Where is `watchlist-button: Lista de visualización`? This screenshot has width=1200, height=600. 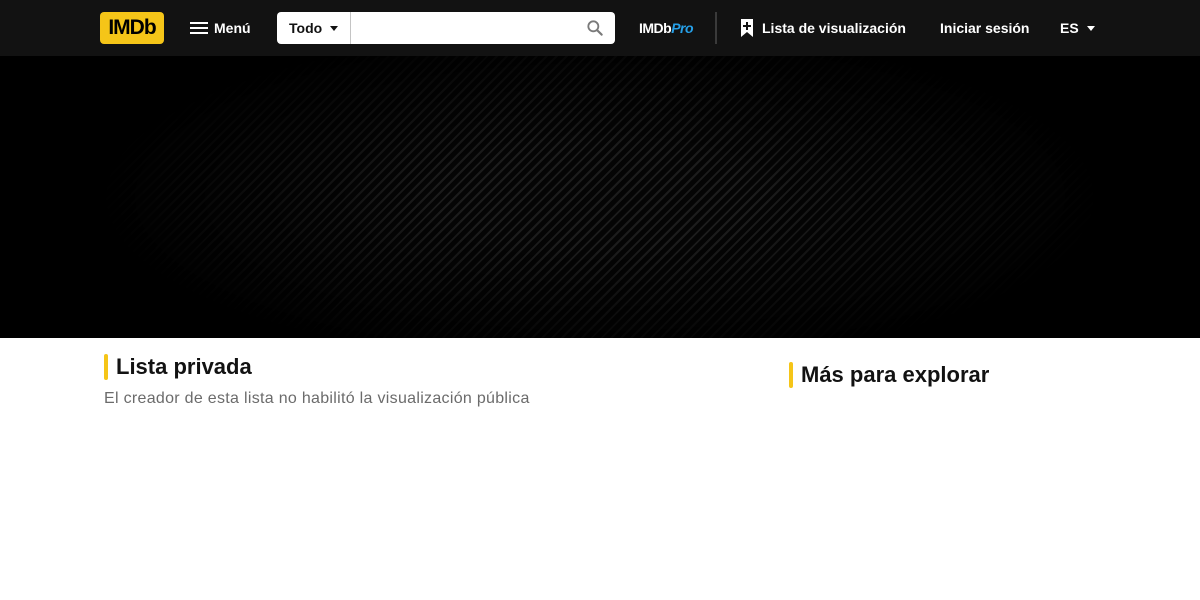
watchlist-button: Lista de visualización is located at coordinates (823, 28).